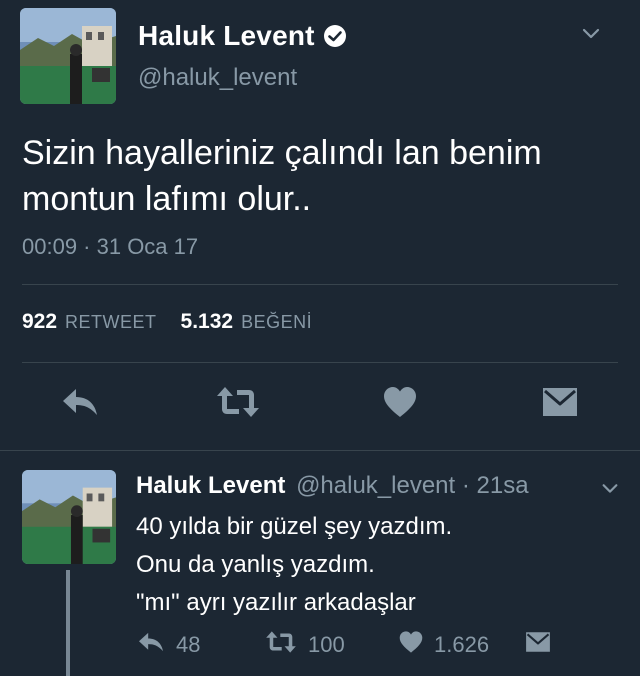  What do you see at coordinates (326, 644) in the screenshot?
I see `retweet-count: 100` at bounding box center [326, 644].